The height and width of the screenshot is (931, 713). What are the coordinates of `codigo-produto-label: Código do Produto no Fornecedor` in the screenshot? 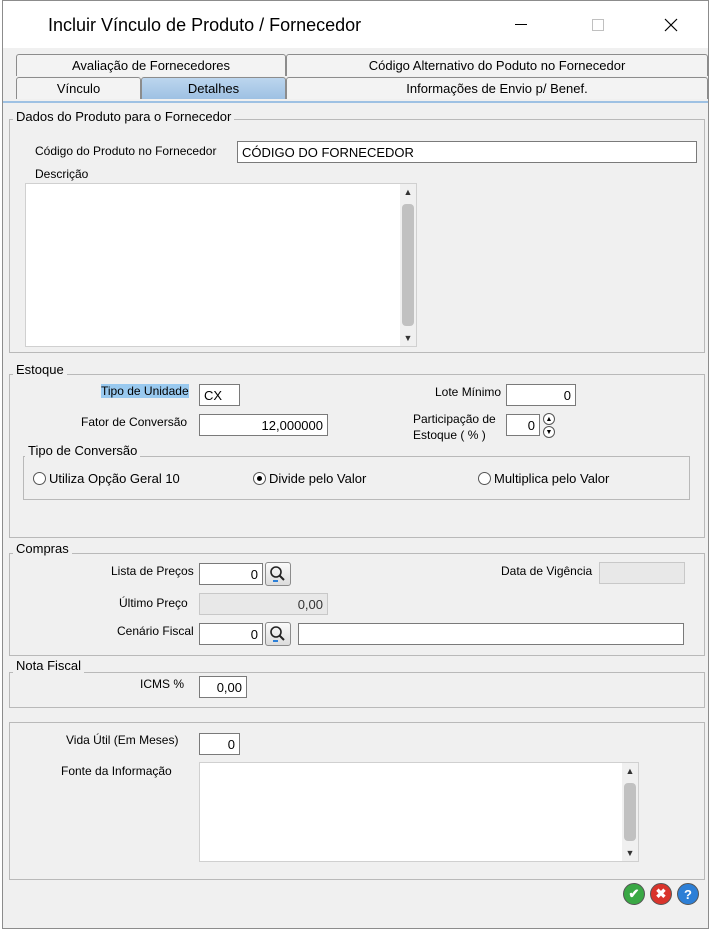 It's located at (126, 151).